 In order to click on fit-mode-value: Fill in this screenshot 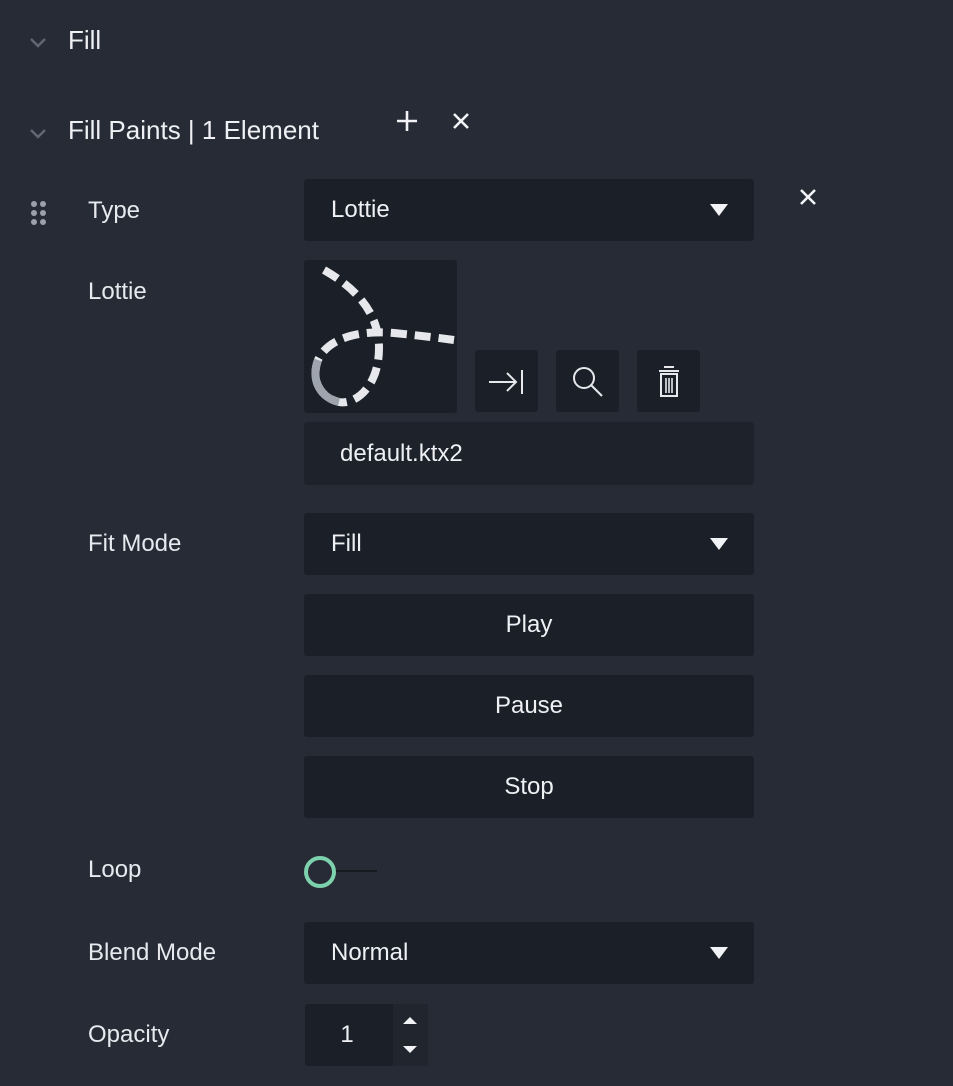, I will do `click(346, 543)`.